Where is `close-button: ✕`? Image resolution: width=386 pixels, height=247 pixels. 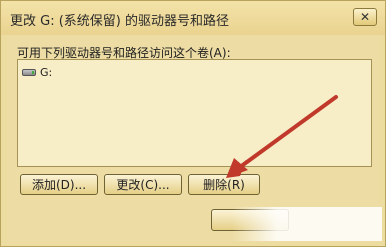
close-button: ✕ is located at coordinates (365, 17).